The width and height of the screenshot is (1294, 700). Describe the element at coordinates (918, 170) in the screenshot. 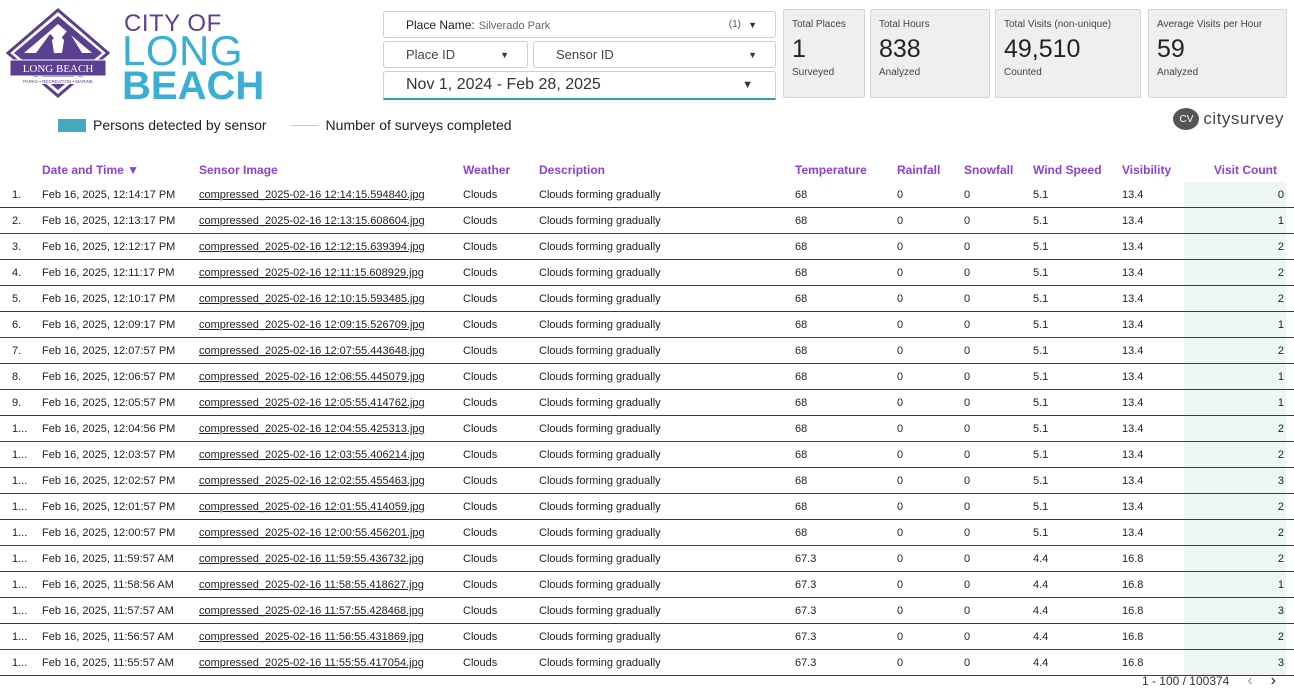

I see `header-rainfall: Rainfall` at that location.